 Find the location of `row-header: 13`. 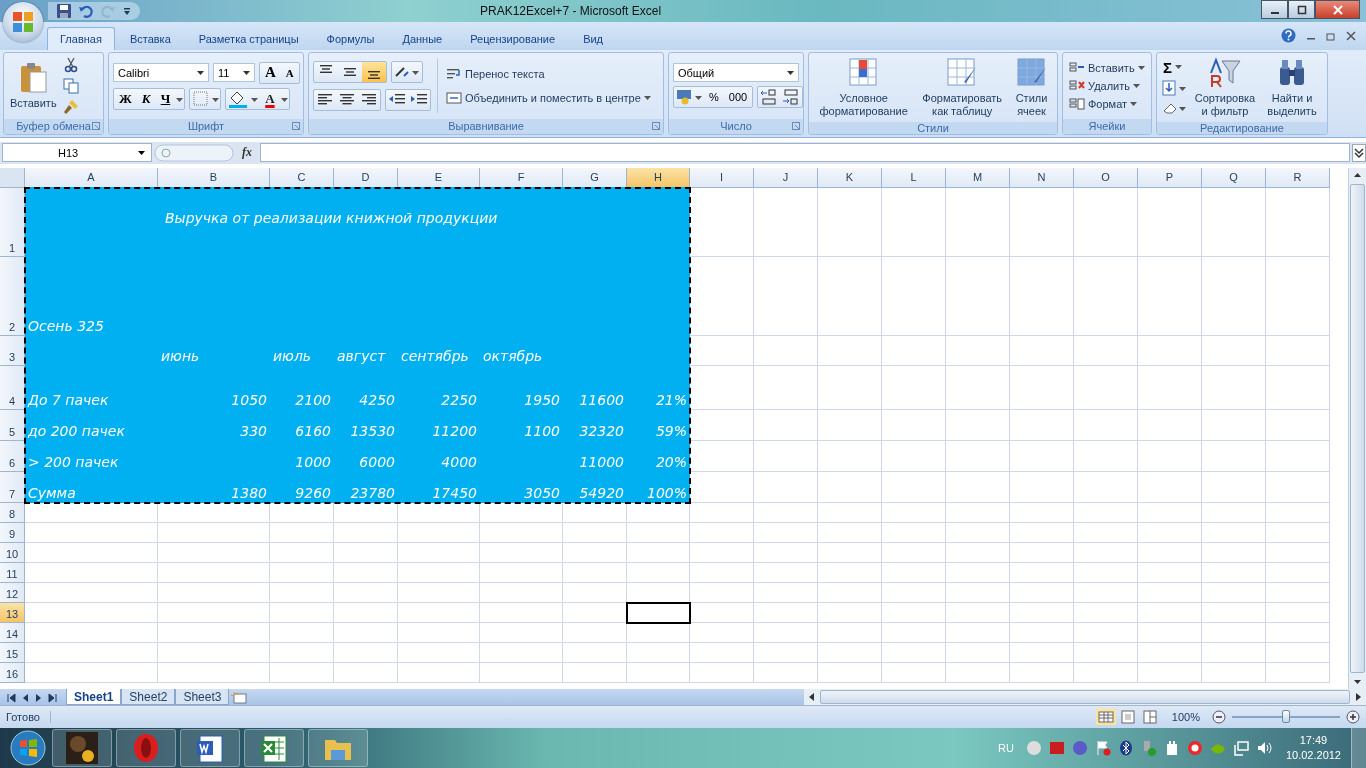

row-header: 13 is located at coordinates (12, 612).